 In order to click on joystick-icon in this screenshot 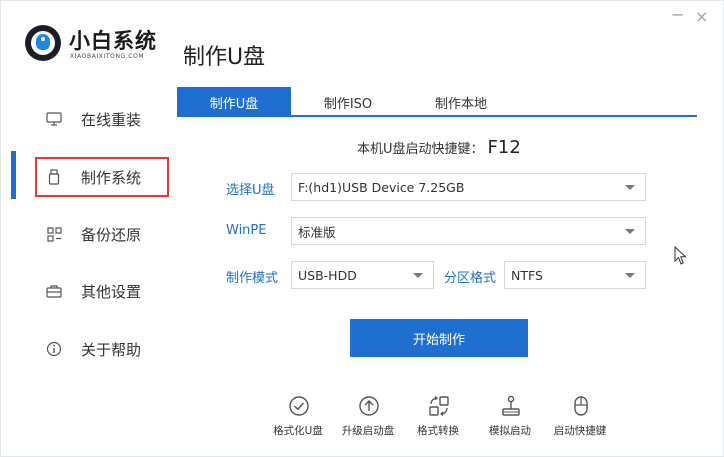, I will do `click(511, 405)`.